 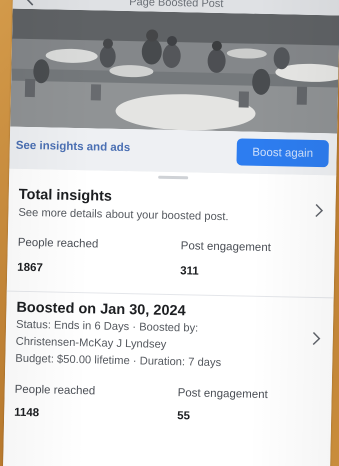 What do you see at coordinates (91, 343) in the screenshot?
I see `boost-boosted-by: Christensen-McKay J Lyndsey` at bounding box center [91, 343].